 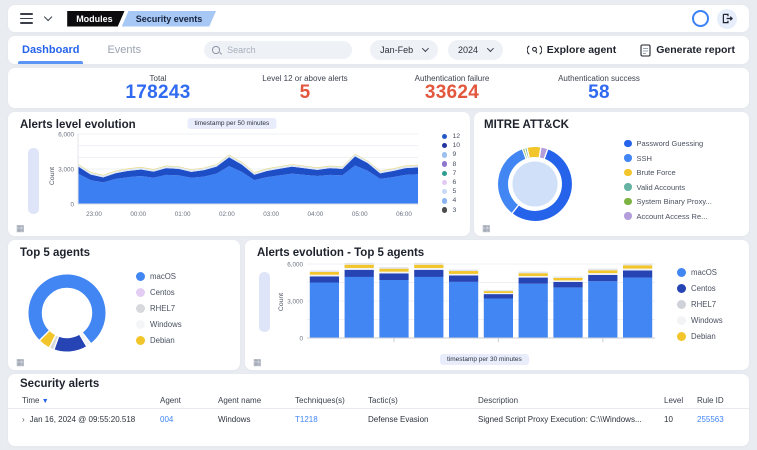 I want to click on menu-icon, so click(x=26, y=18).